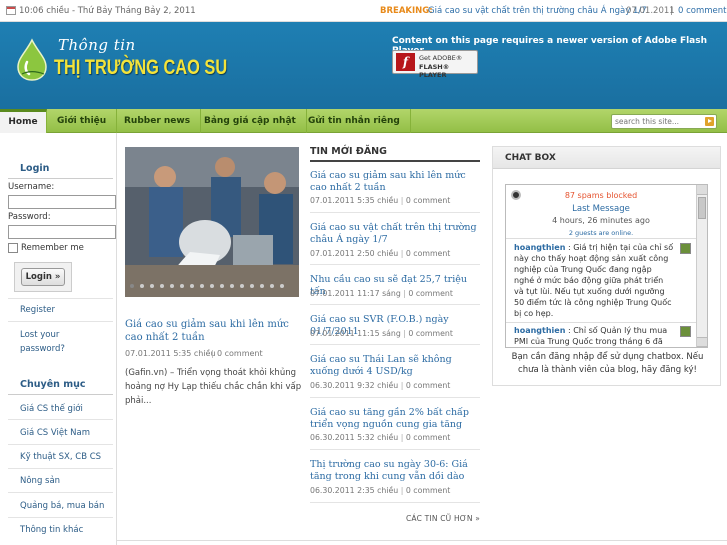 The image size is (727, 545). Describe the element at coordinates (354, 490) in the screenshot. I see `news-item-date: 06.30.2011 2:35 chiều` at that location.